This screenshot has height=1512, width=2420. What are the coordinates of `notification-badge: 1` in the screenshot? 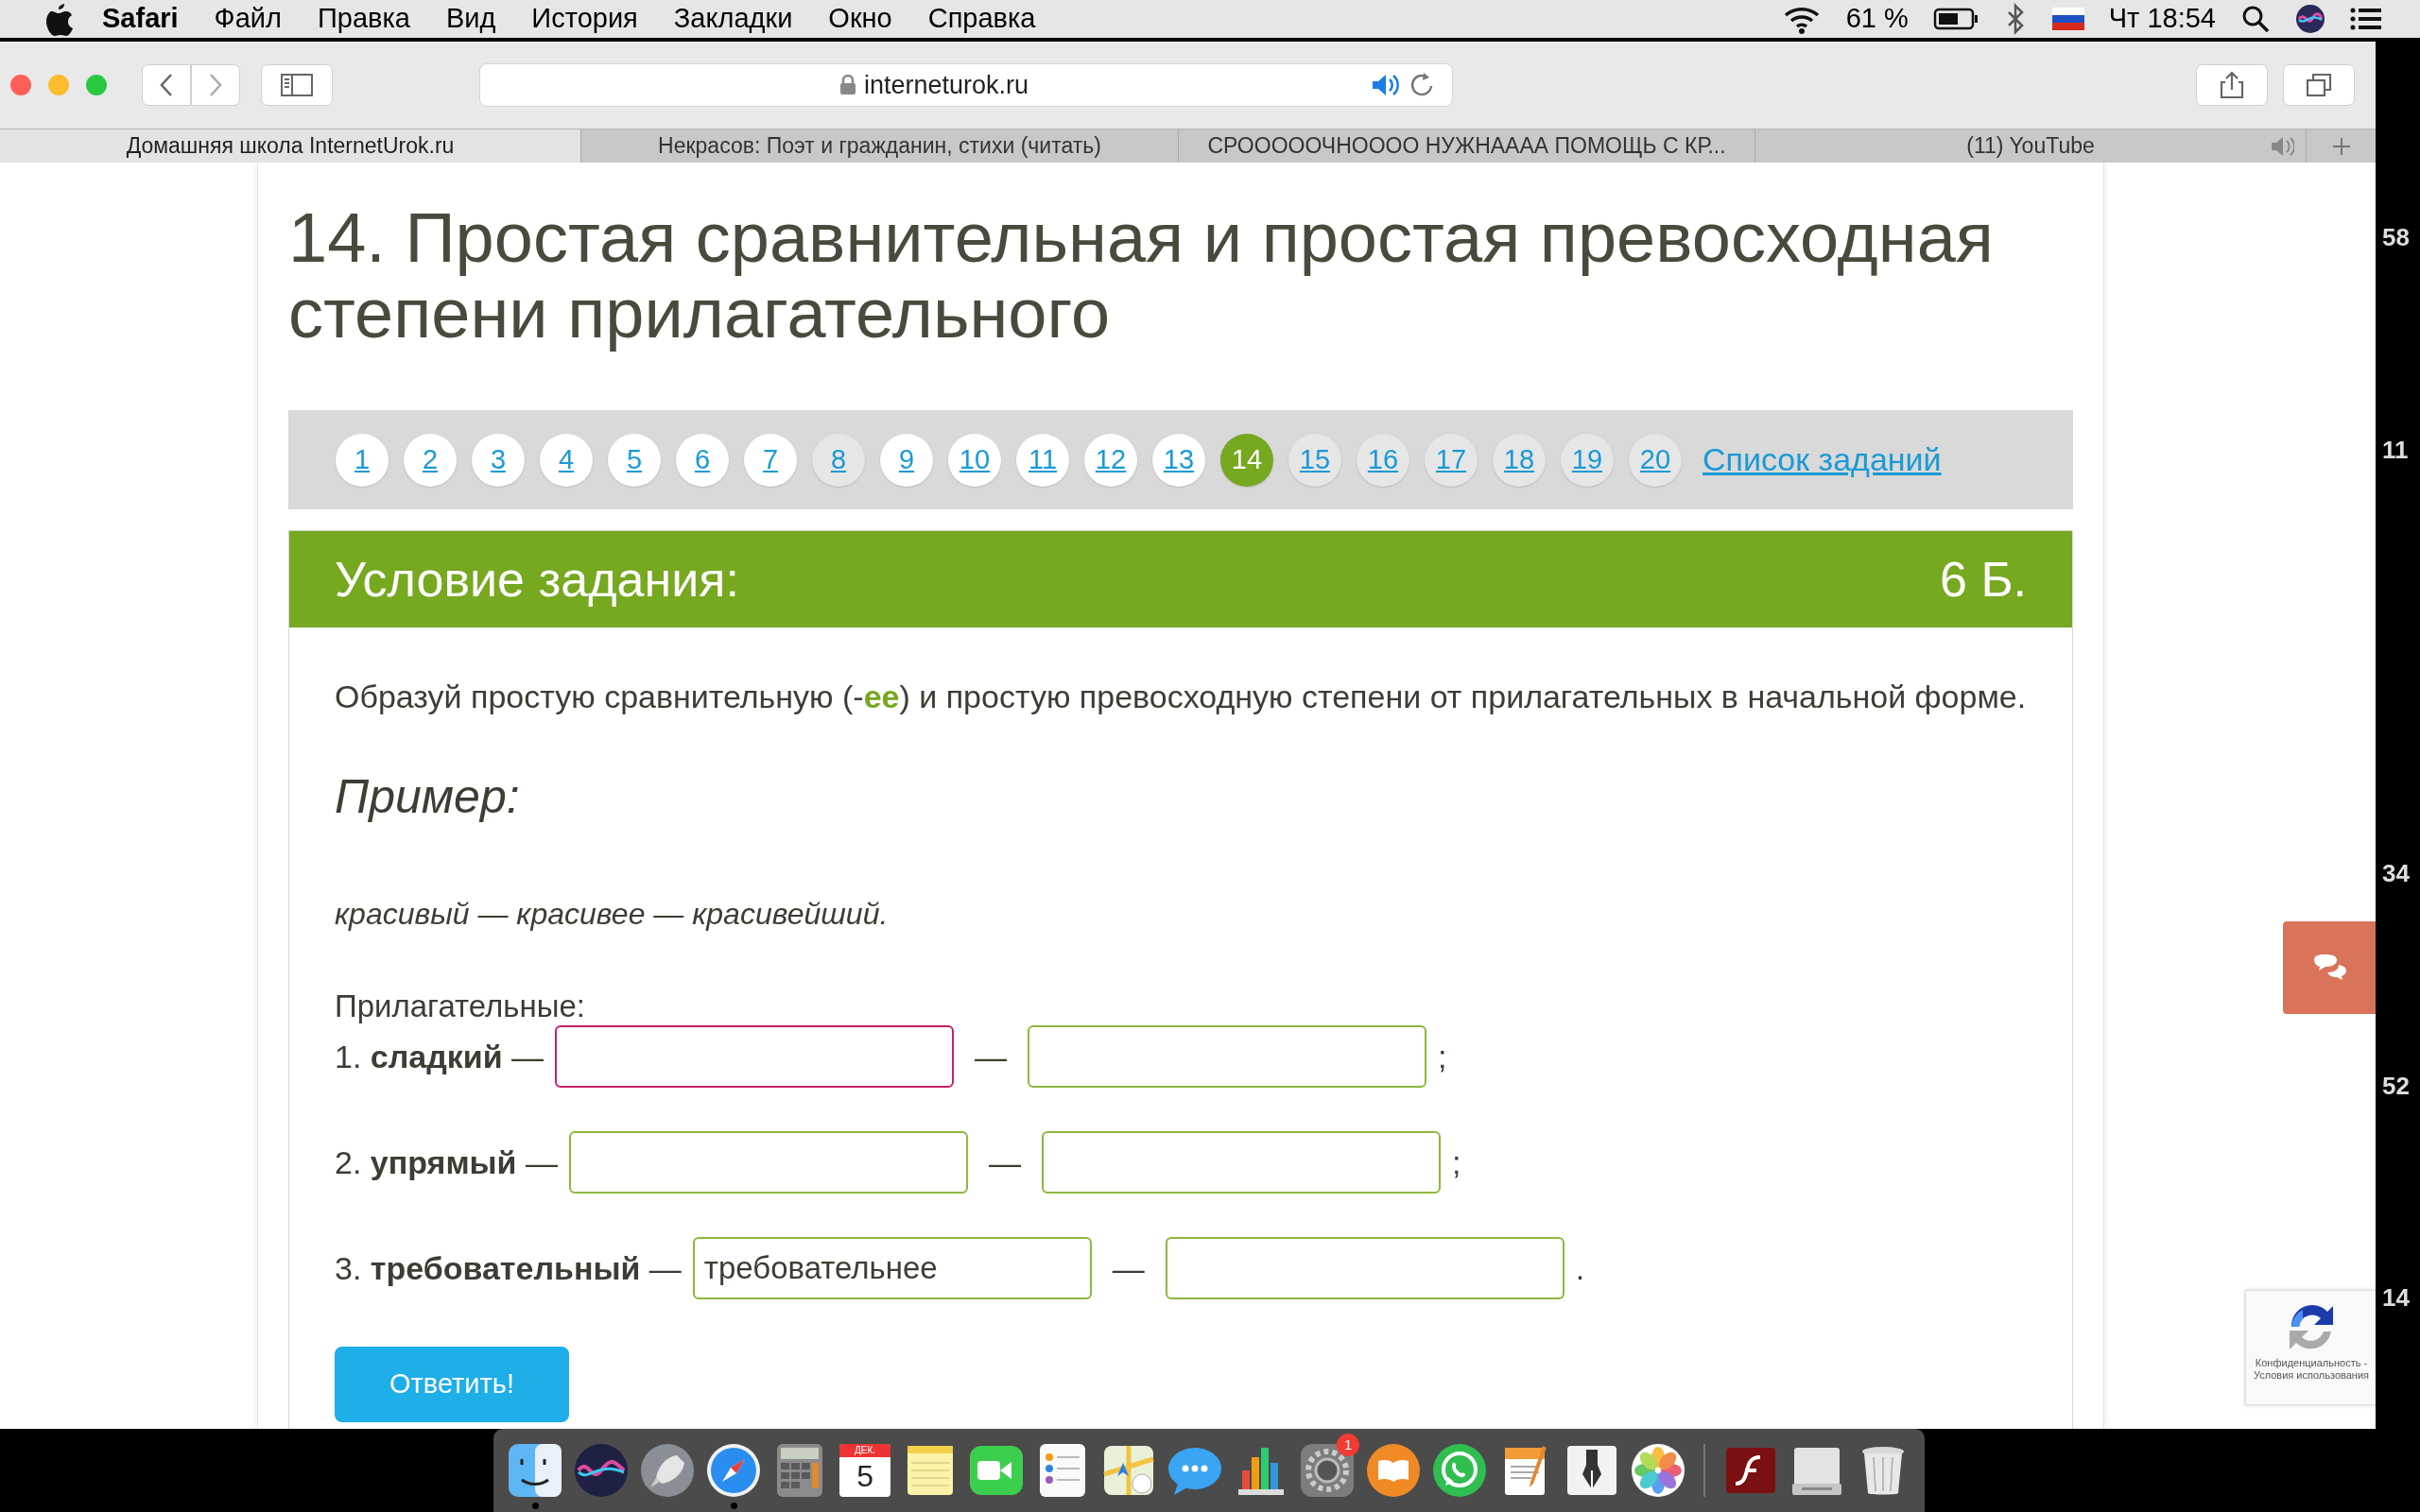 It's located at (1348, 1445).